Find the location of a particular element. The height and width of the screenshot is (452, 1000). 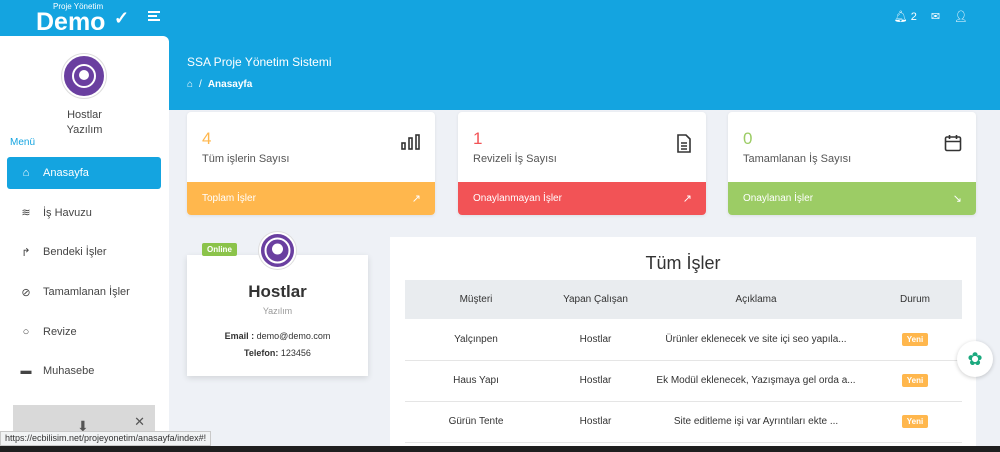

stat-footer: Toplam İşler ↗ is located at coordinates (311, 198).